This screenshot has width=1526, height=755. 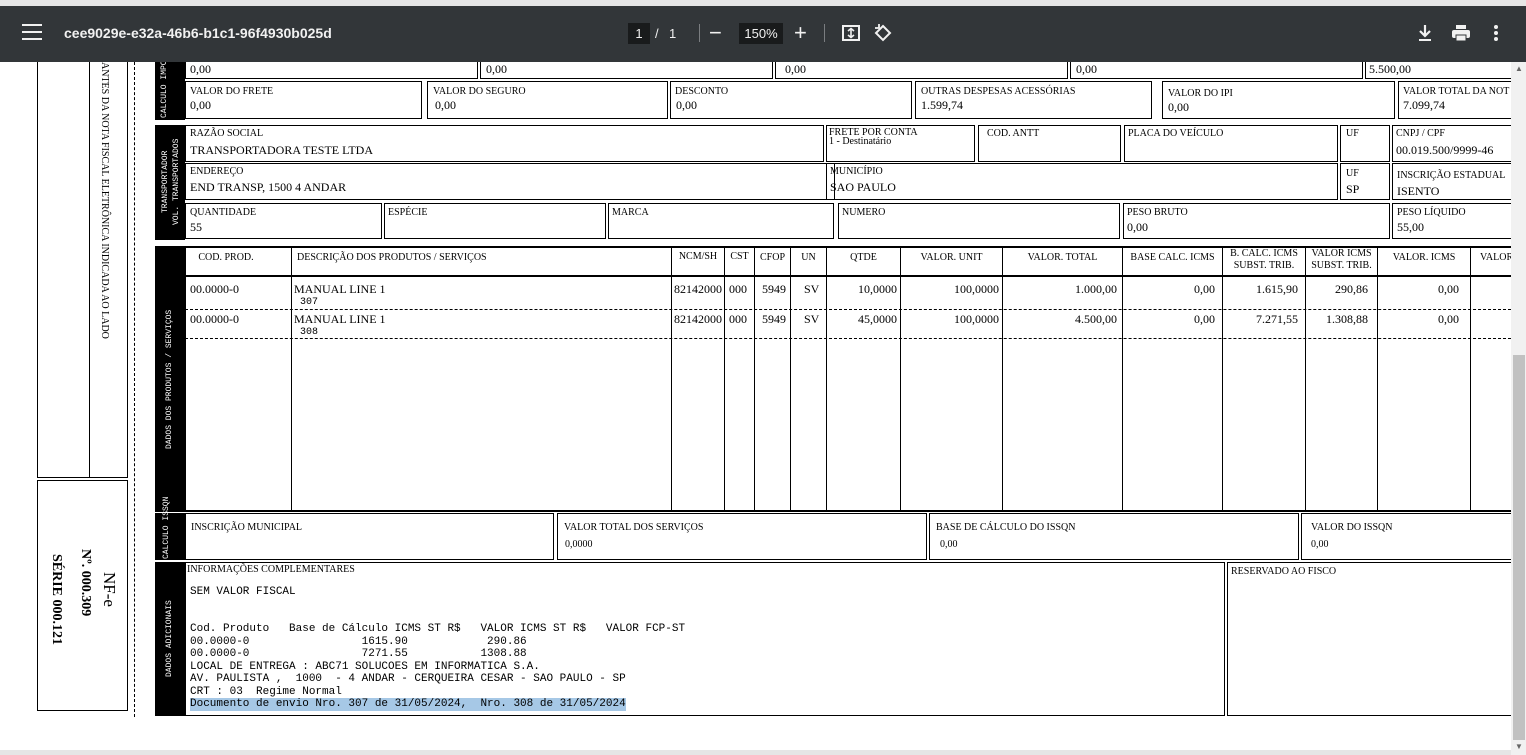 What do you see at coordinates (243, 591) in the screenshot?
I see `info-line: SEM VALOR FISCAL` at bounding box center [243, 591].